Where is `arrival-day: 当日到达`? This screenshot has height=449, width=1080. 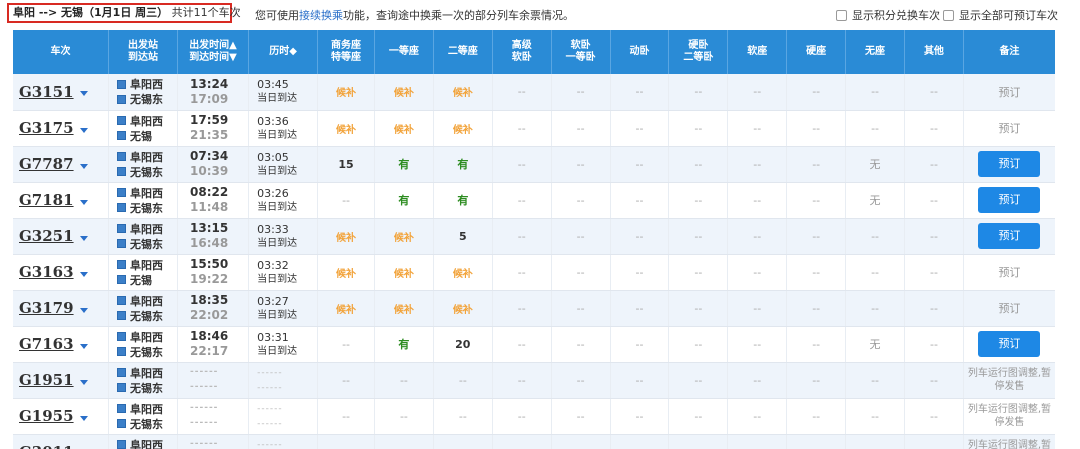 arrival-day: 当日到达 is located at coordinates (277, 99).